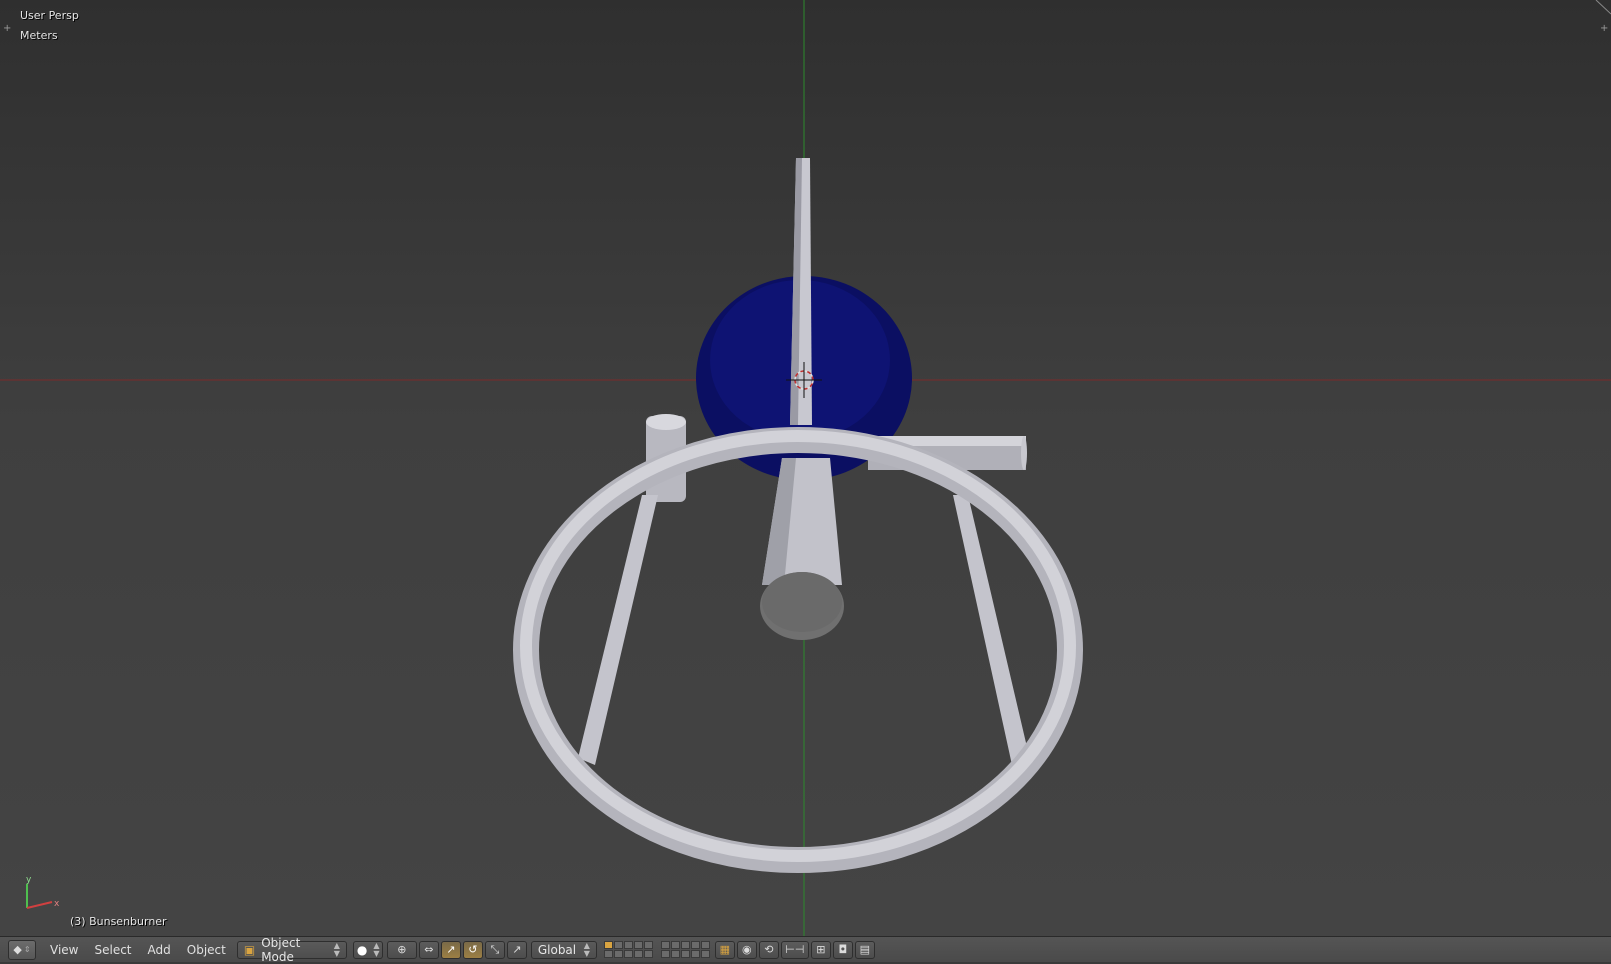 The image size is (1611, 964). What do you see at coordinates (64, 950) in the screenshot?
I see `menu-view: View` at bounding box center [64, 950].